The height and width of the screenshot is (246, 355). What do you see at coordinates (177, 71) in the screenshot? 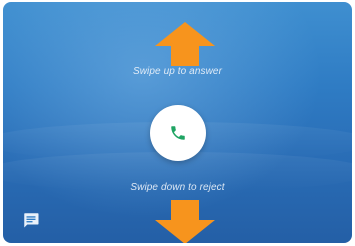
I see `swipe-up-hint: Swipe up to answer` at bounding box center [177, 71].